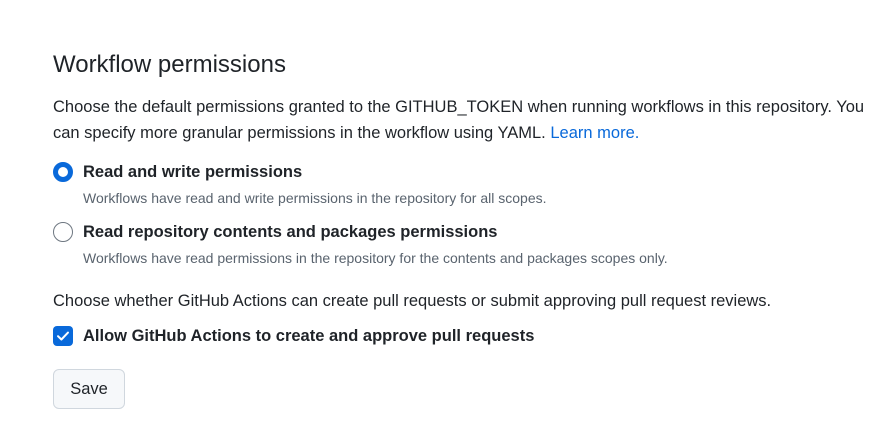 This screenshot has width=892, height=444. I want to click on checkmark-icon, so click(63, 336).